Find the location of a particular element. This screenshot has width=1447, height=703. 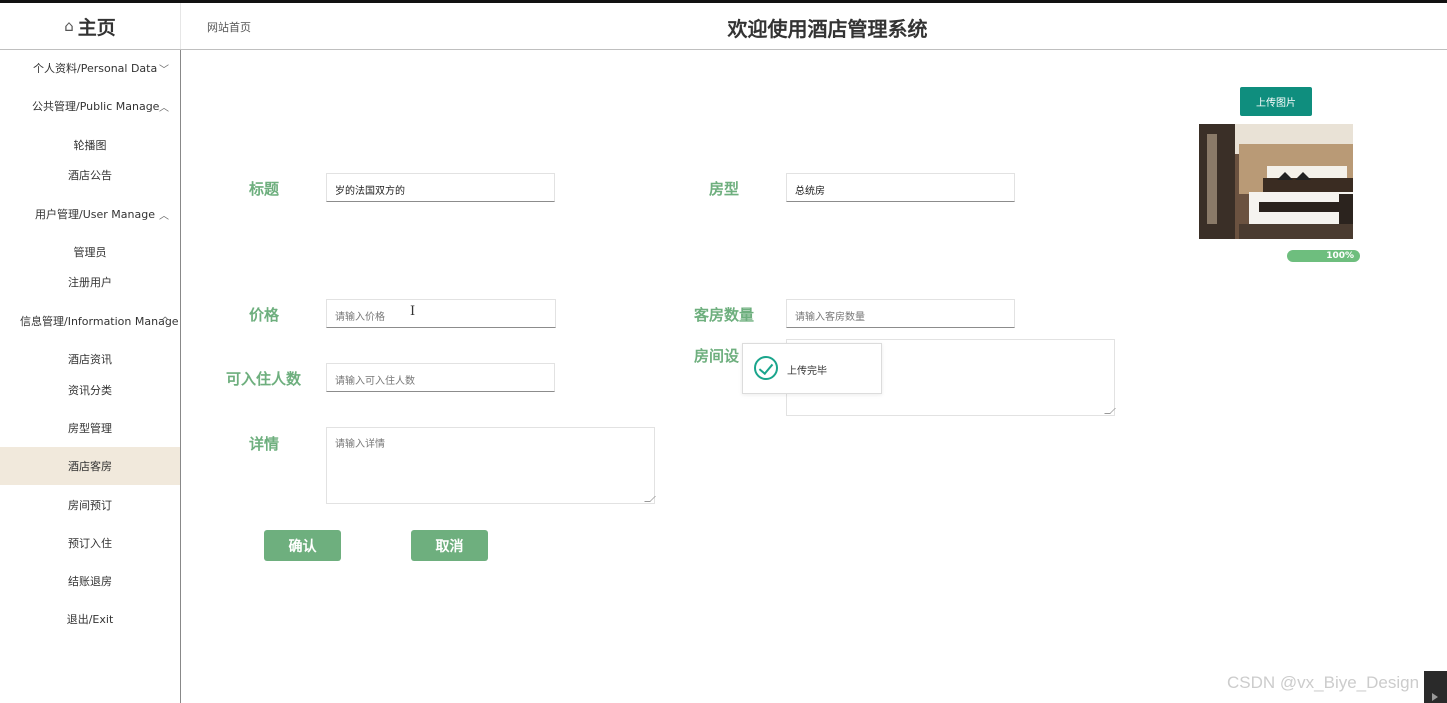

details-placeholder: 请输入详情 is located at coordinates (360, 444).